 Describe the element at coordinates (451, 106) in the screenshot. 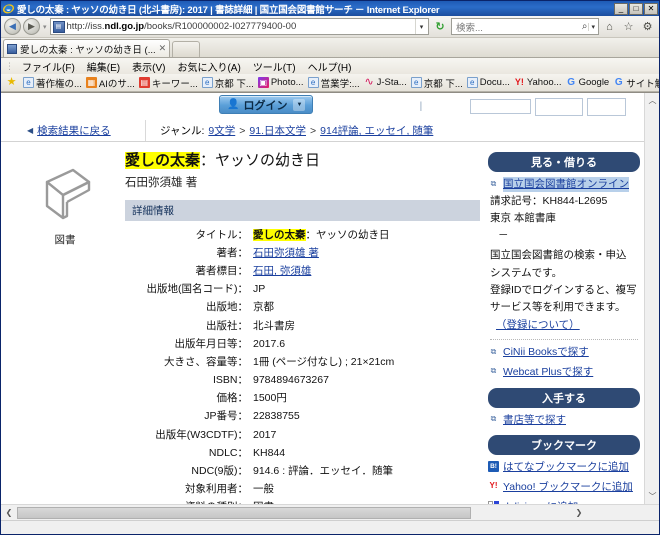

I see `help-link: ヘルプ` at that location.